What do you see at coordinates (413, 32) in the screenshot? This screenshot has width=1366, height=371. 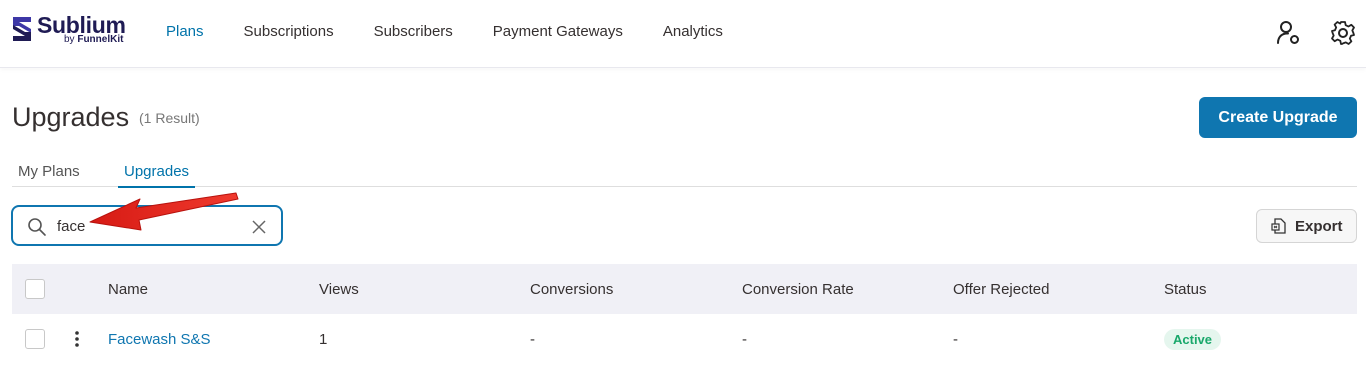 I see `nav-item-subscribers: Subscribers` at bounding box center [413, 32].